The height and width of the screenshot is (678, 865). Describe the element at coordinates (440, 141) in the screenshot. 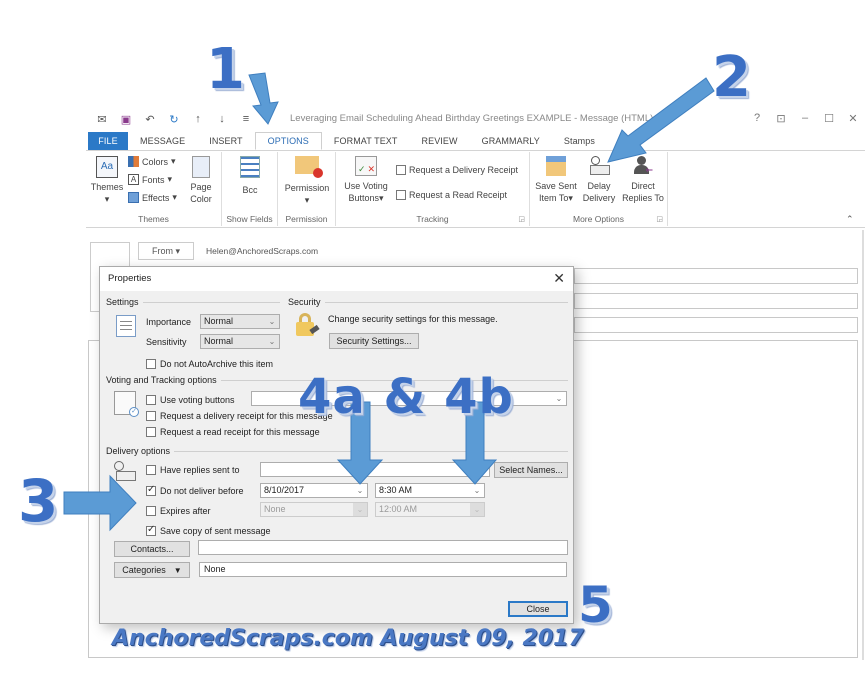

I see `tab-review: REVIEW` at that location.